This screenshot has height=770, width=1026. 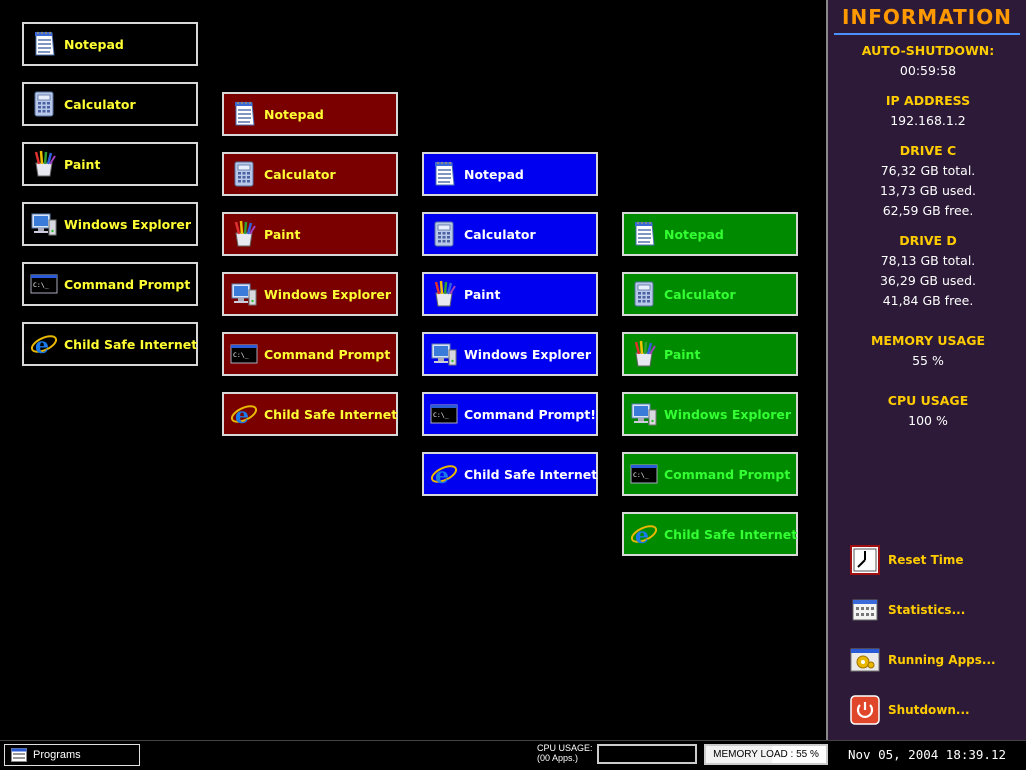 I want to click on blue-paint-button: Paint, so click(x=510, y=294).